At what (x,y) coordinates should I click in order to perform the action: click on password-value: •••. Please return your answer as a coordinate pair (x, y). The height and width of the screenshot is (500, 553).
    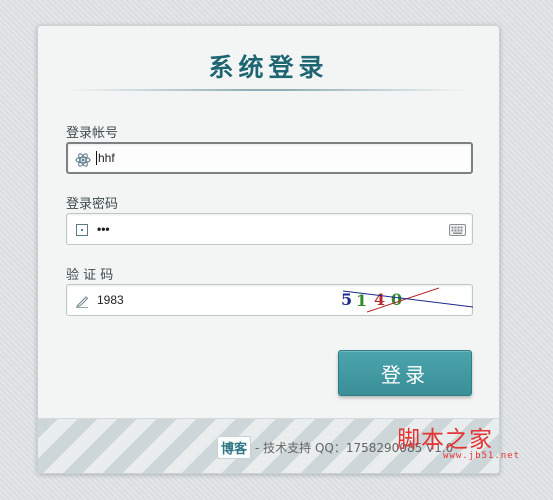
    Looking at the image, I should click on (103, 229).